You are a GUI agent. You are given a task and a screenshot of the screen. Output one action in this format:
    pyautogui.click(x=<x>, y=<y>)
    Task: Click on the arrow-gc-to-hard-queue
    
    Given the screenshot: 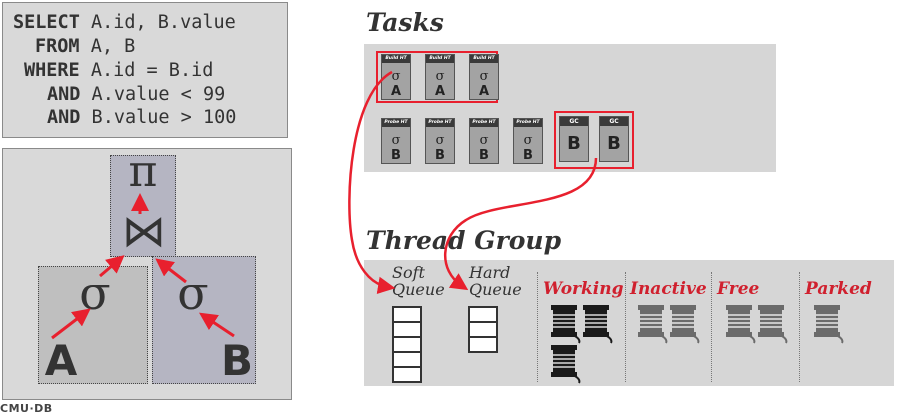 What is the action you would take?
    pyautogui.click(x=521, y=224)
    